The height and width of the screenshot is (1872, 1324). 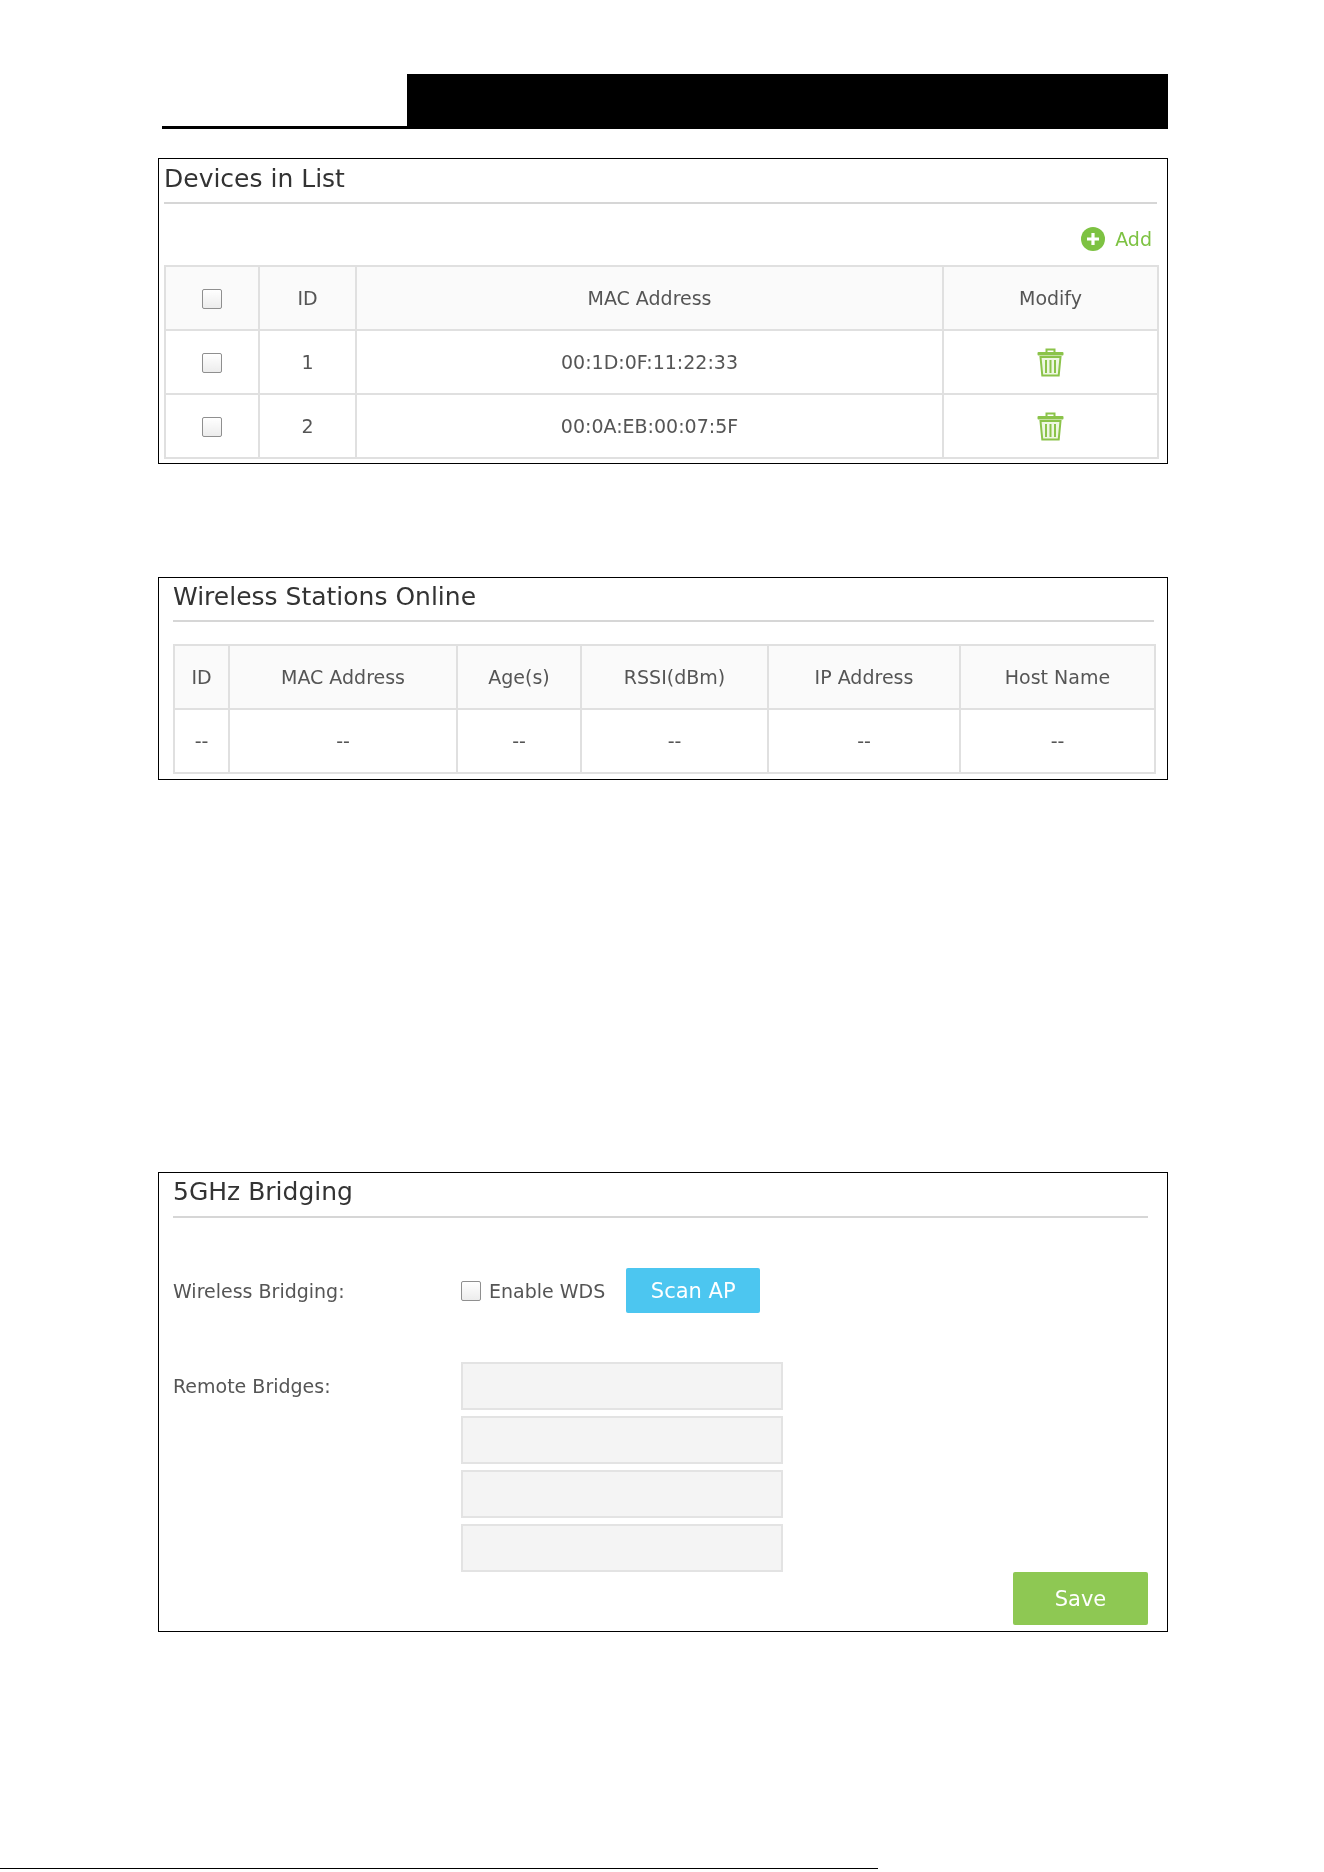 I want to click on panel-title: Devices in List, so click(x=255, y=179).